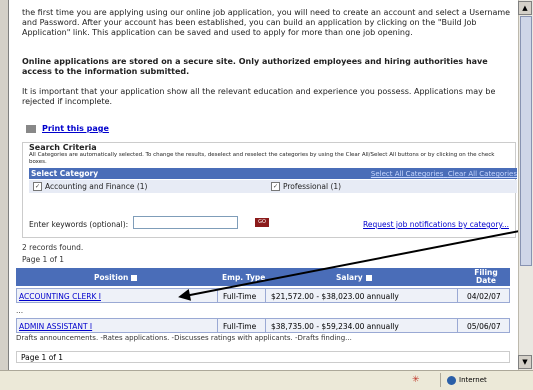 This screenshot has width=533, height=390. I want to click on keyword-label: Enter keywords (optional):, so click(79, 224).